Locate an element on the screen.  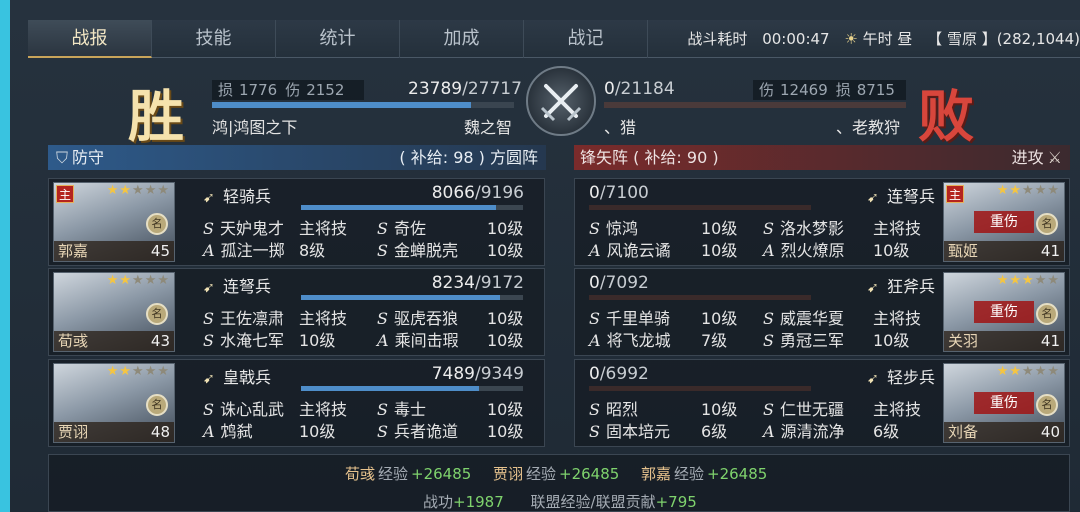
skill-entry: S 金蝉脱壳 10级 is located at coordinates (462, 249).